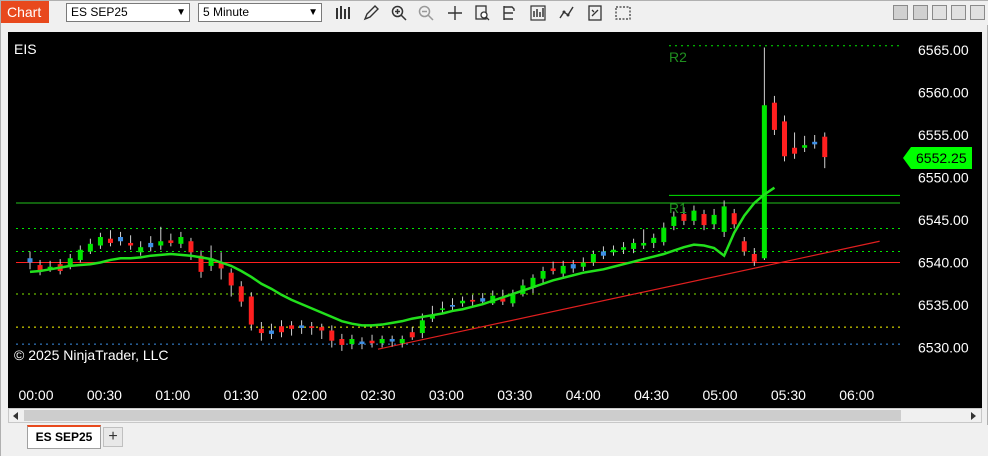  What do you see at coordinates (623, 13) in the screenshot?
I see `chart-trader-icon` at bounding box center [623, 13].